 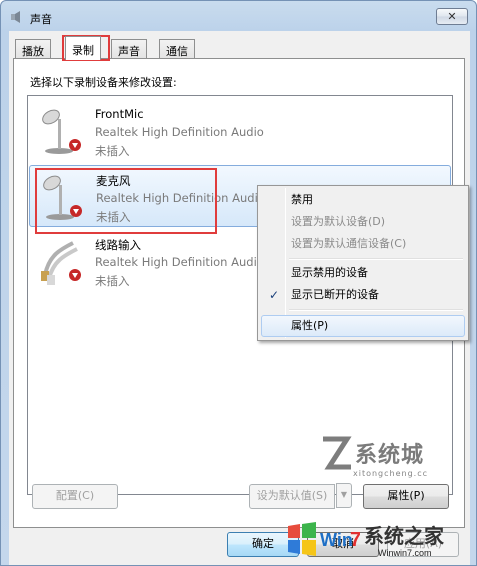 What do you see at coordinates (61, 263) in the screenshot?
I see `line-in-cable-icon` at bounding box center [61, 263].